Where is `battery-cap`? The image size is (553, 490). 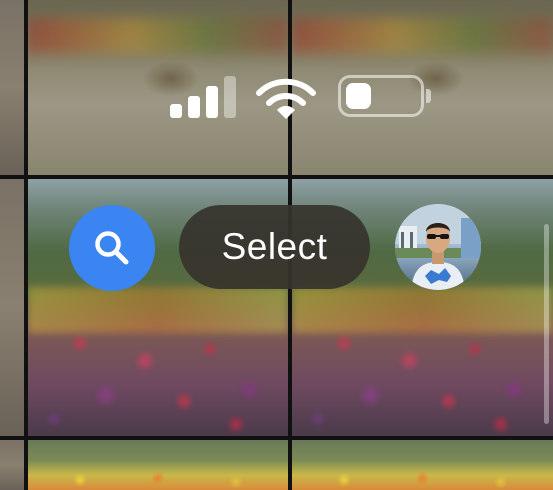 battery-cap is located at coordinates (428, 96).